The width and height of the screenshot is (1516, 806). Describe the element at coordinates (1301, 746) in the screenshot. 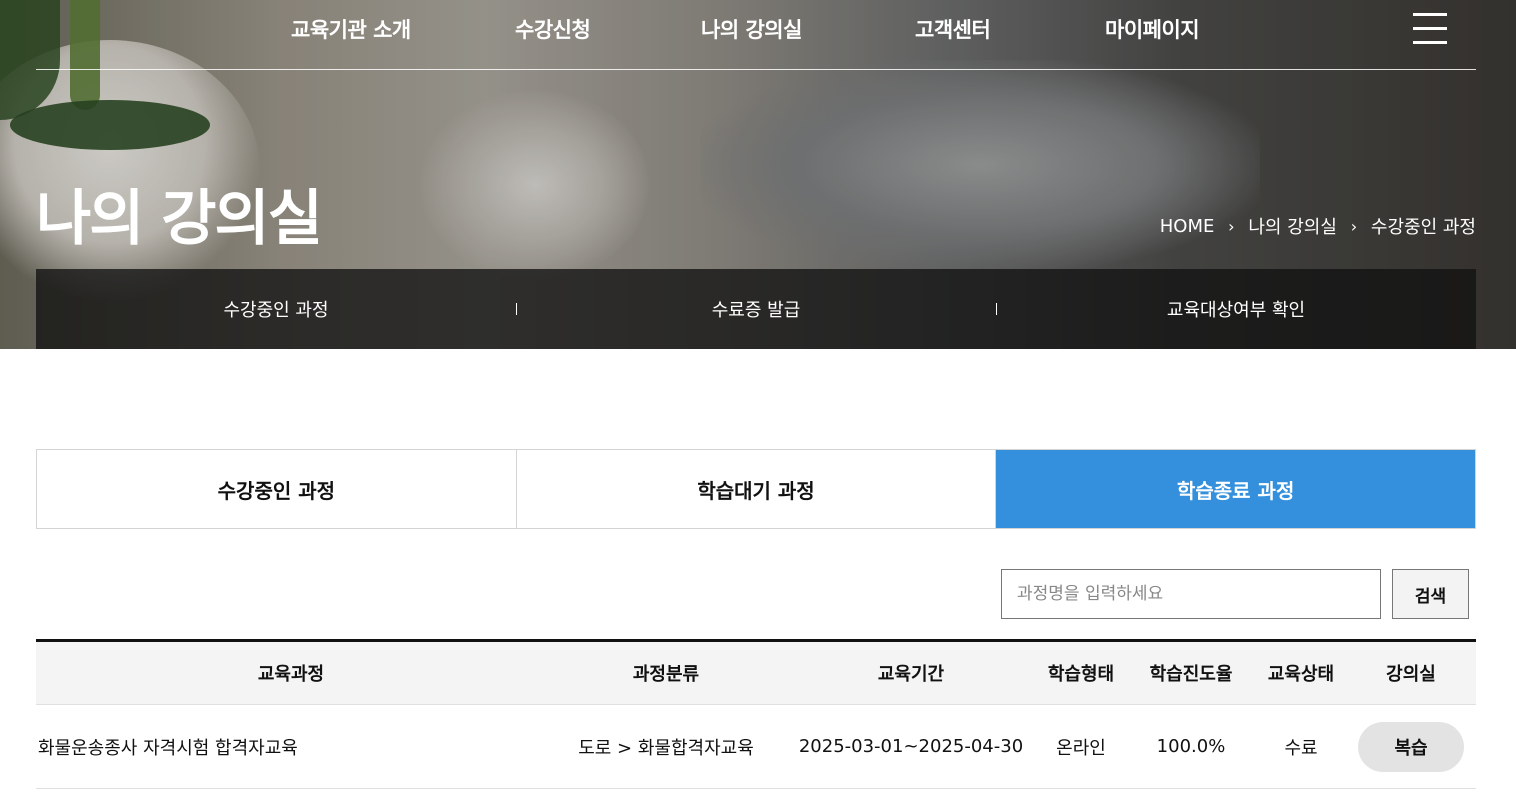

I see `course-status: 수료` at that location.